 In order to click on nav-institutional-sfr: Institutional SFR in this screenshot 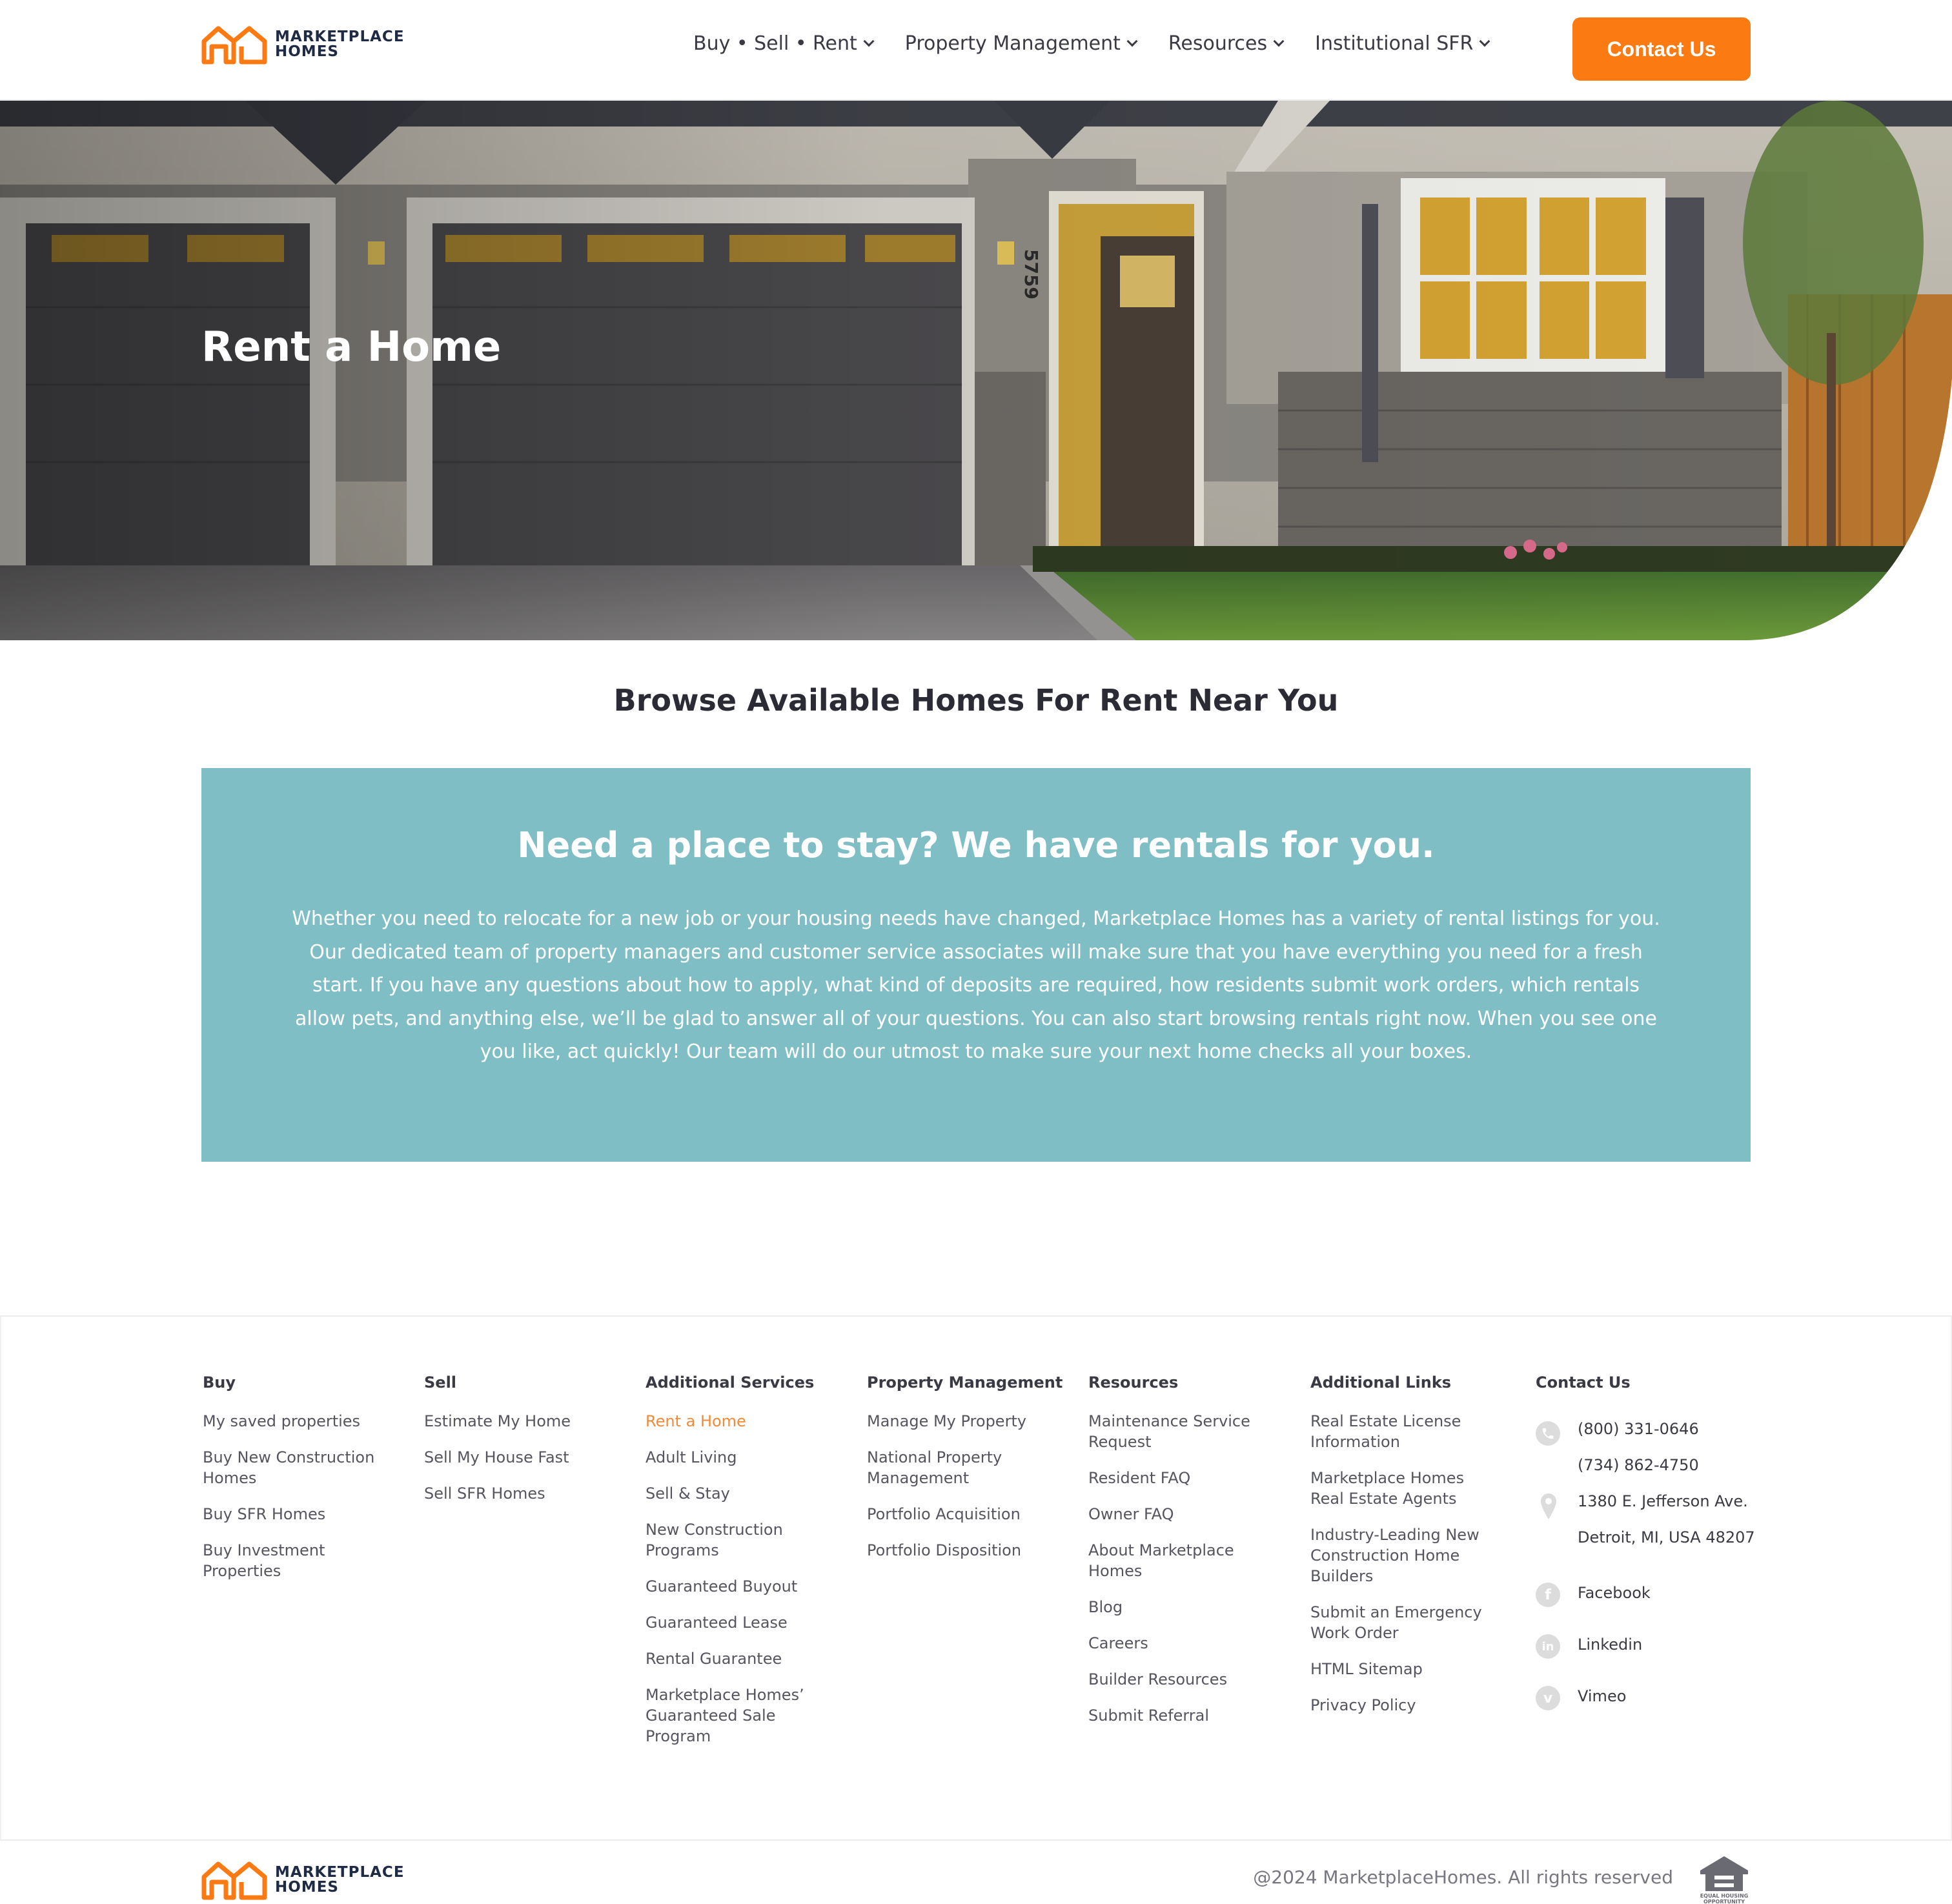, I will do `click(1402, 43)`.